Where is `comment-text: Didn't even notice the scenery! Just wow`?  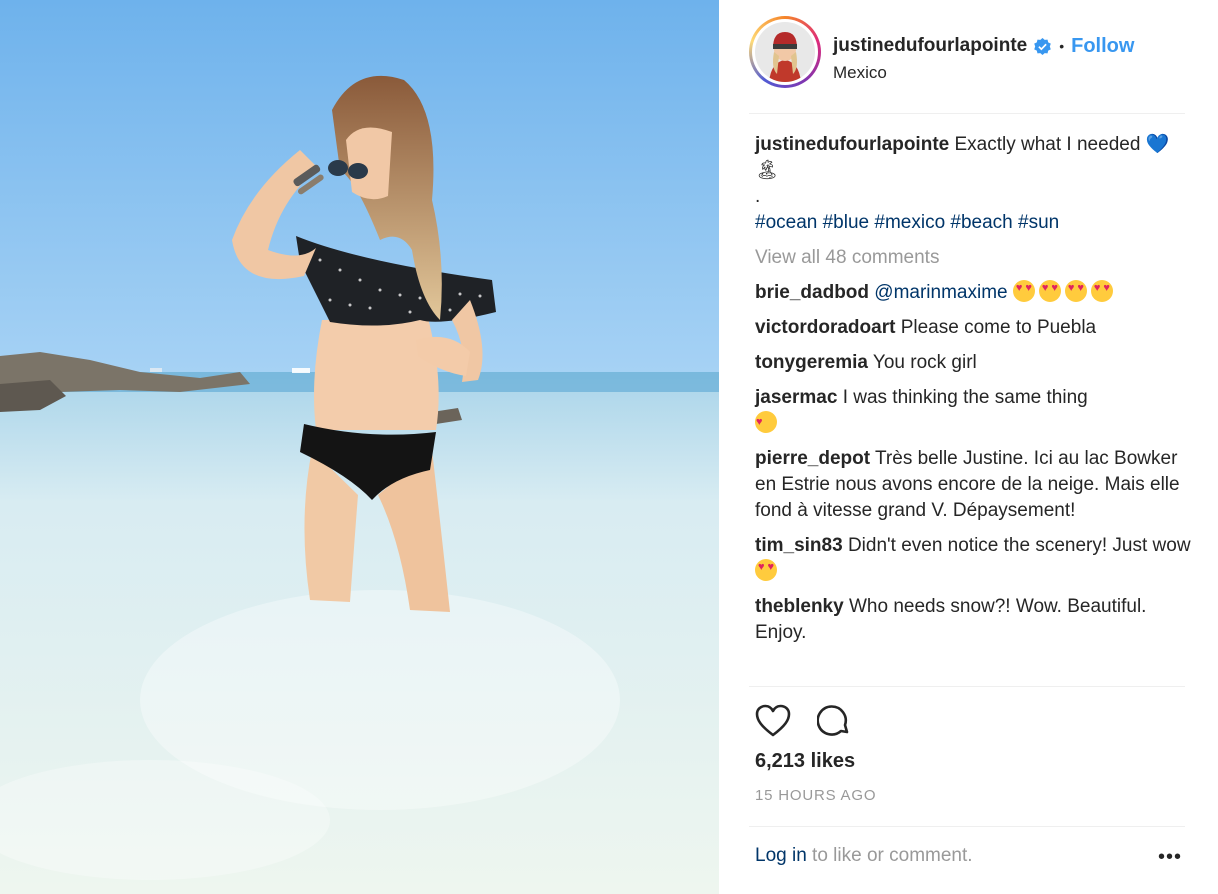
comment-text: Didn't even notice the scenery! Just wow is located at coordinates (1019, 545).